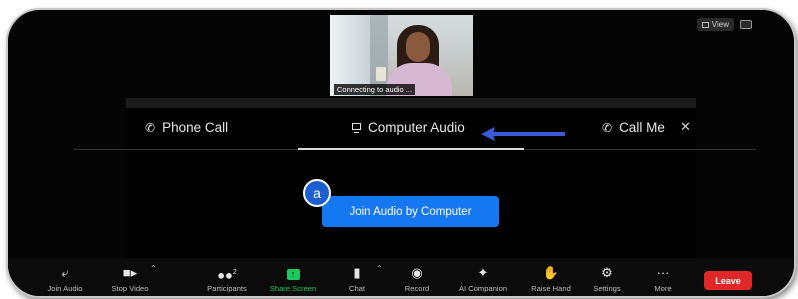  What do you see at coordinates (293, 274) in the screenshot?
I see `share-screen-icon: ↑` at bounding box center [293, 274].